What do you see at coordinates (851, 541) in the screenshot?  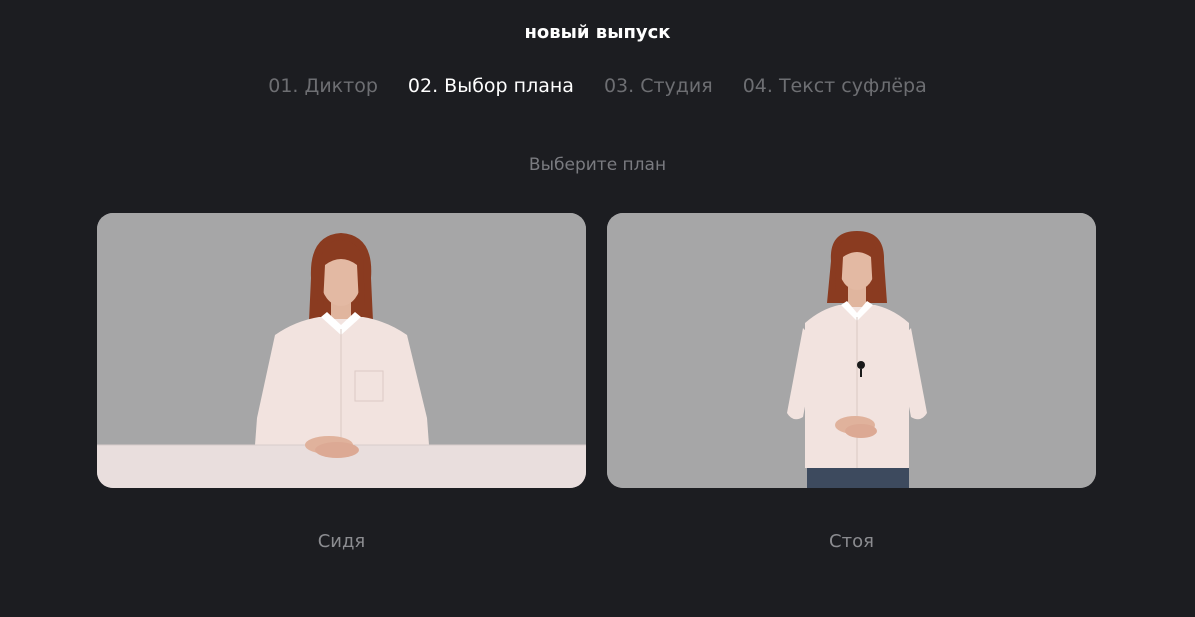 I see `plan-label-standing: Стоя` at bounding box center [851, 541].